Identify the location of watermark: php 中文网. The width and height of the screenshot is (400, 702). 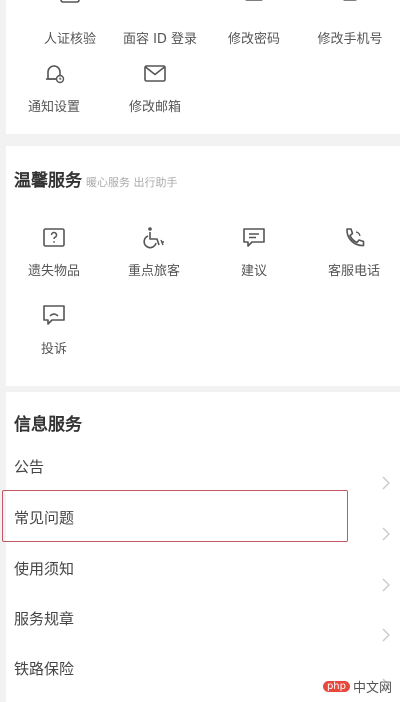
(357, 686).